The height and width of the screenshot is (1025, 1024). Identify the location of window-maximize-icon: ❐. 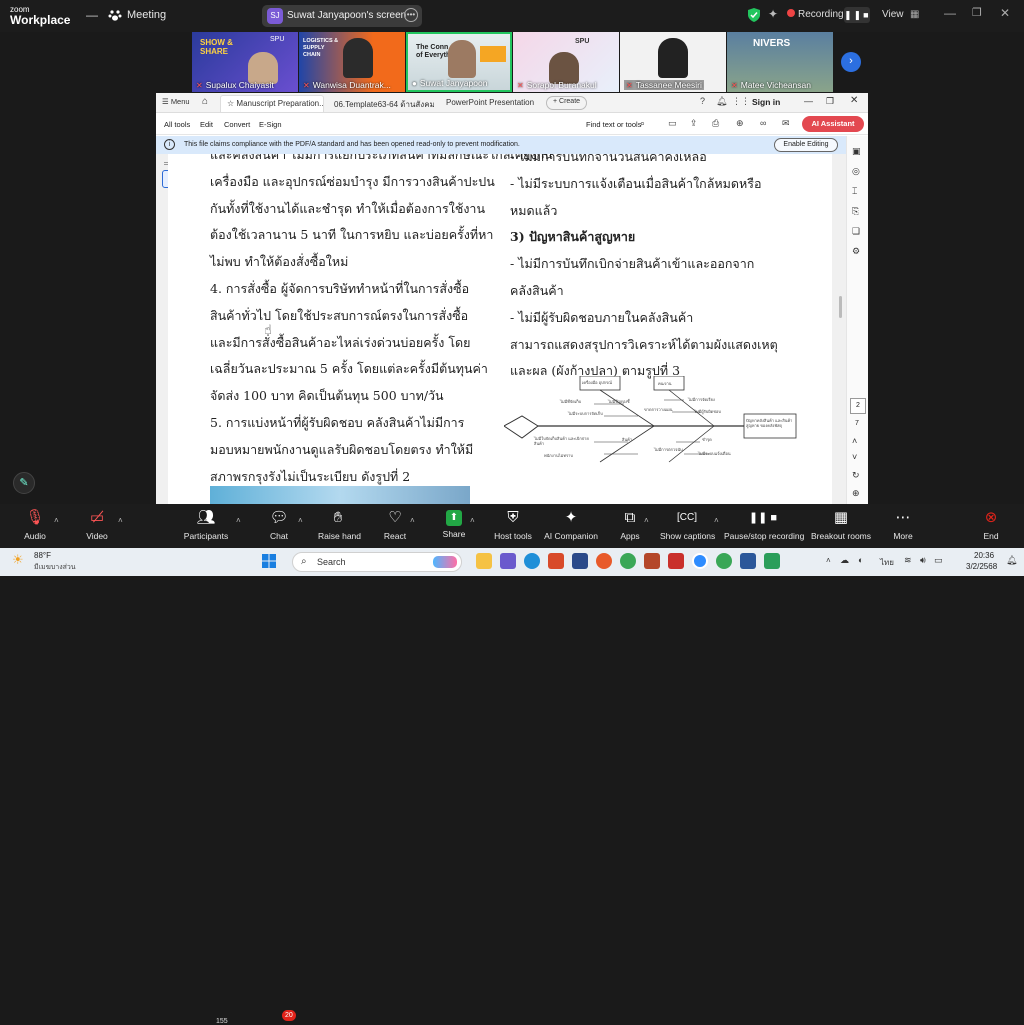
(977, 12).